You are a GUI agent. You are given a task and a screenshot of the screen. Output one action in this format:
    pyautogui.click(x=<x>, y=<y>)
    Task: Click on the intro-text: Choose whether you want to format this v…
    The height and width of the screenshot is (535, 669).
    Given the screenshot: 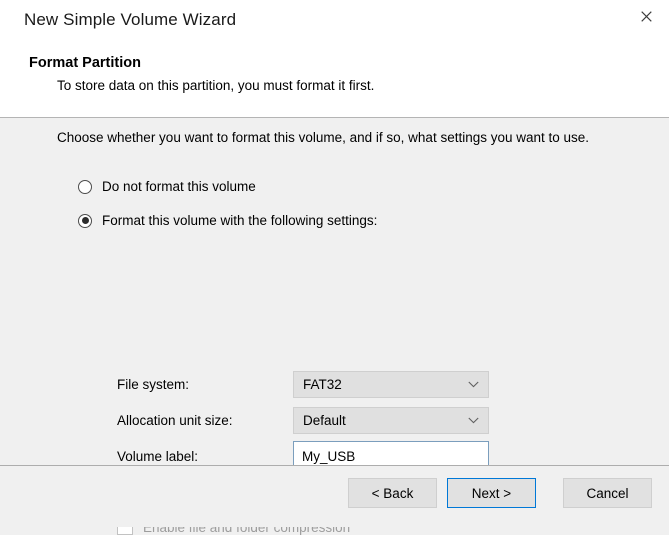 What is the action you would take?
    pyautogui.click(x=323, y=137)
    